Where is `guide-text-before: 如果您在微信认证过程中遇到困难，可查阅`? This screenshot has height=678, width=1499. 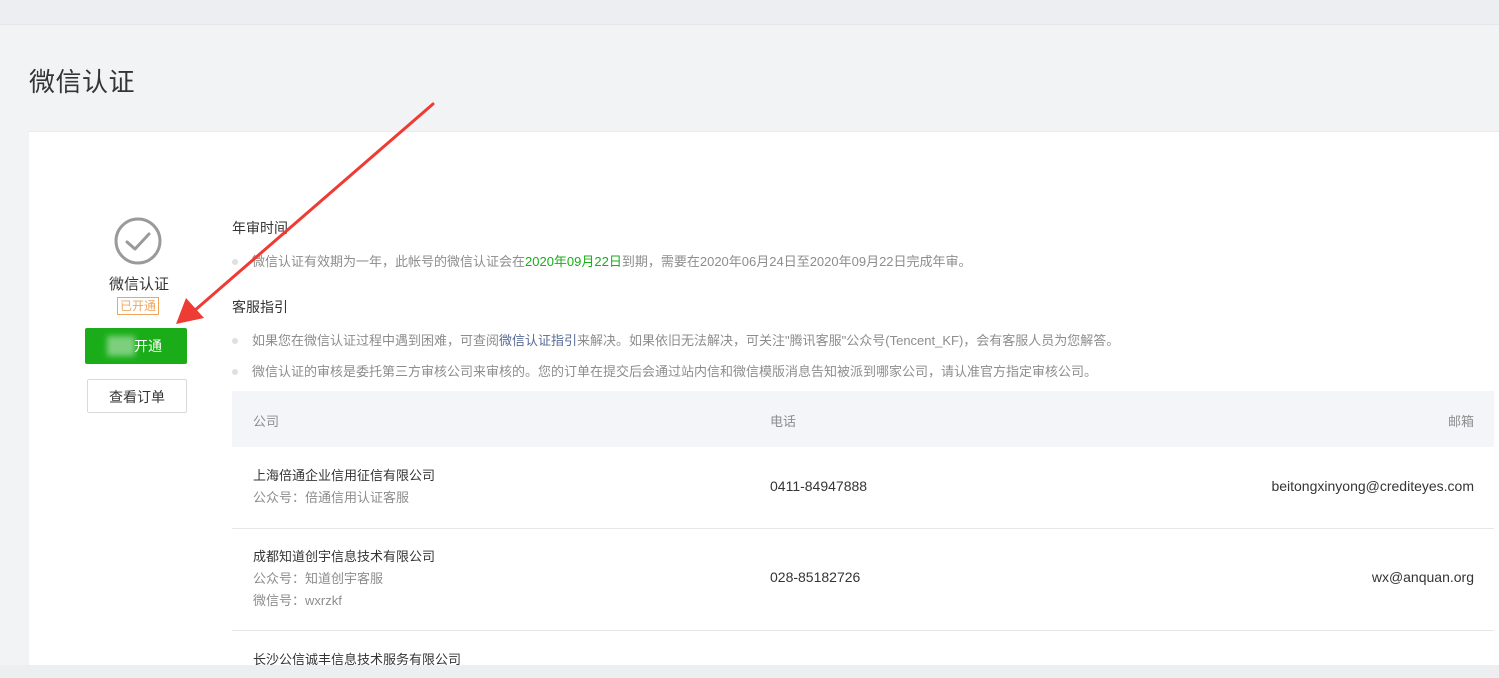 guide-text-before: 如果您在微信认证过程中遇到困难，可查阅 is located at coordinates (376, 340).